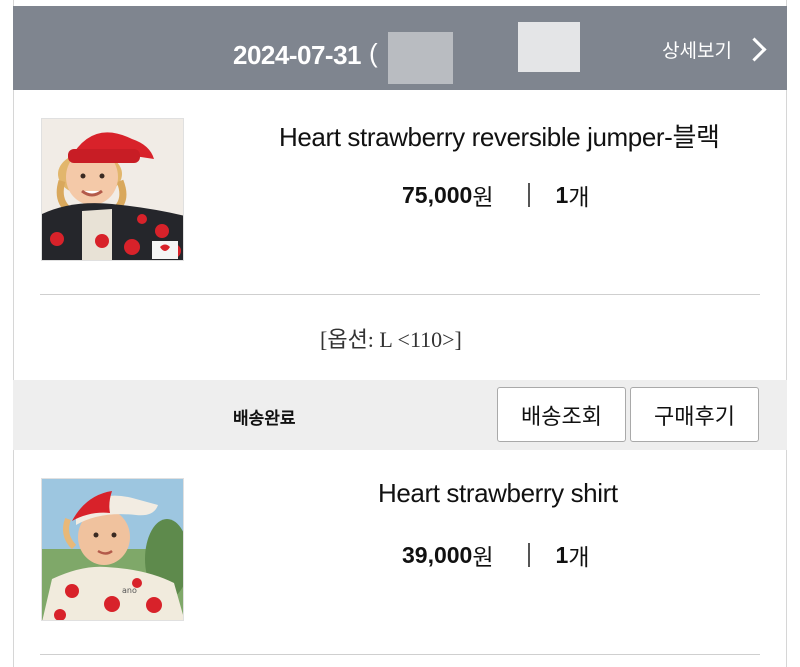  I want to click on detail-link: 상세보기, so click(714, 49).